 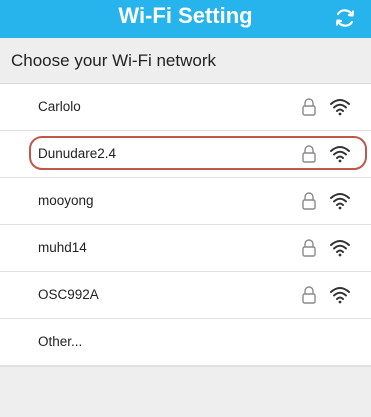 I want to click on network-item-carlolo: Carlolo, so click(x=185, y=107).